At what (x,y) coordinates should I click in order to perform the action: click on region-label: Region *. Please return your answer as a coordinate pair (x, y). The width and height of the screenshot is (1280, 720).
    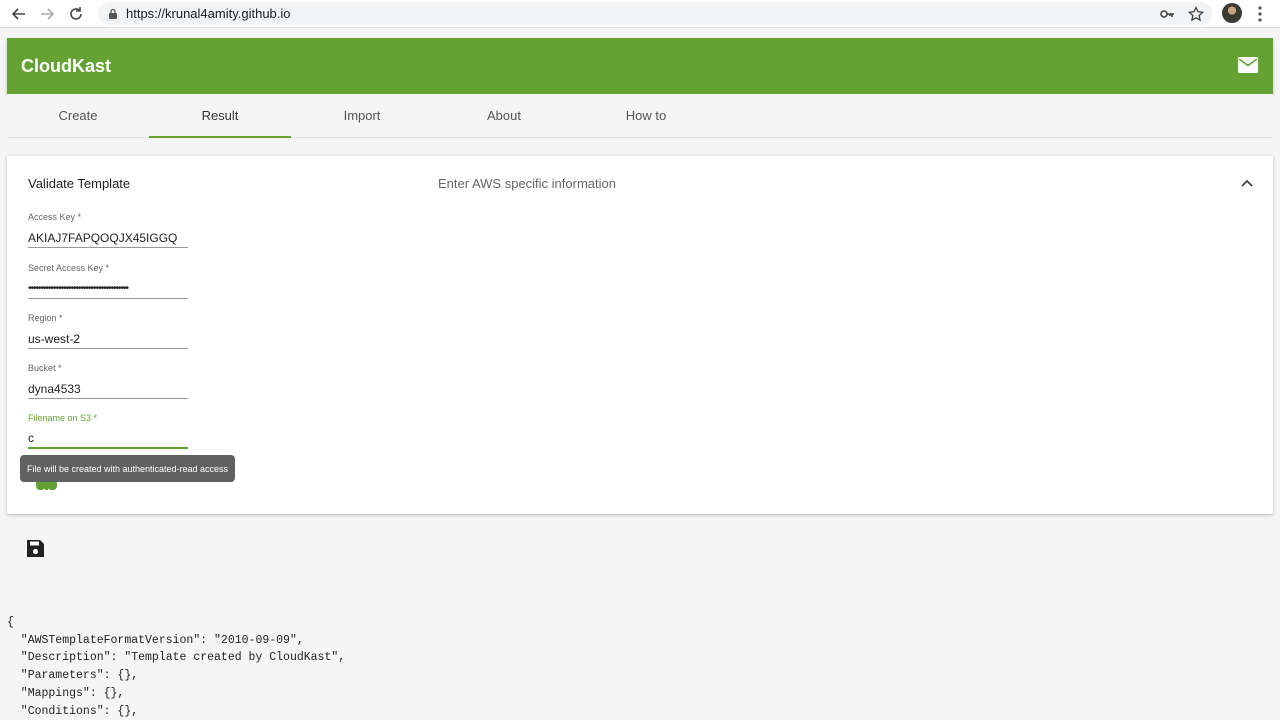
    Looking at the image, I should click on (45, 318).